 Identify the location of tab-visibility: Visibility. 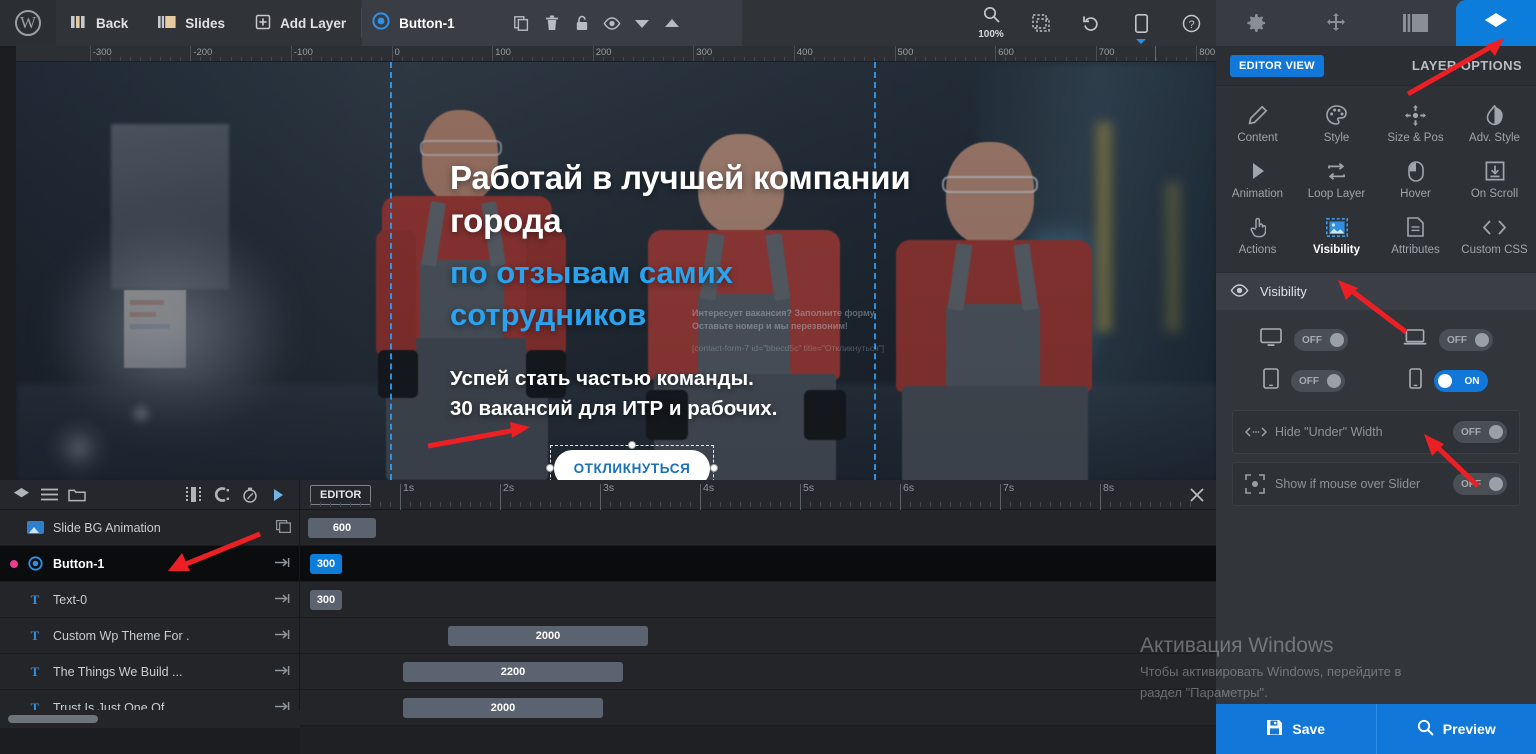
(1336, 236).